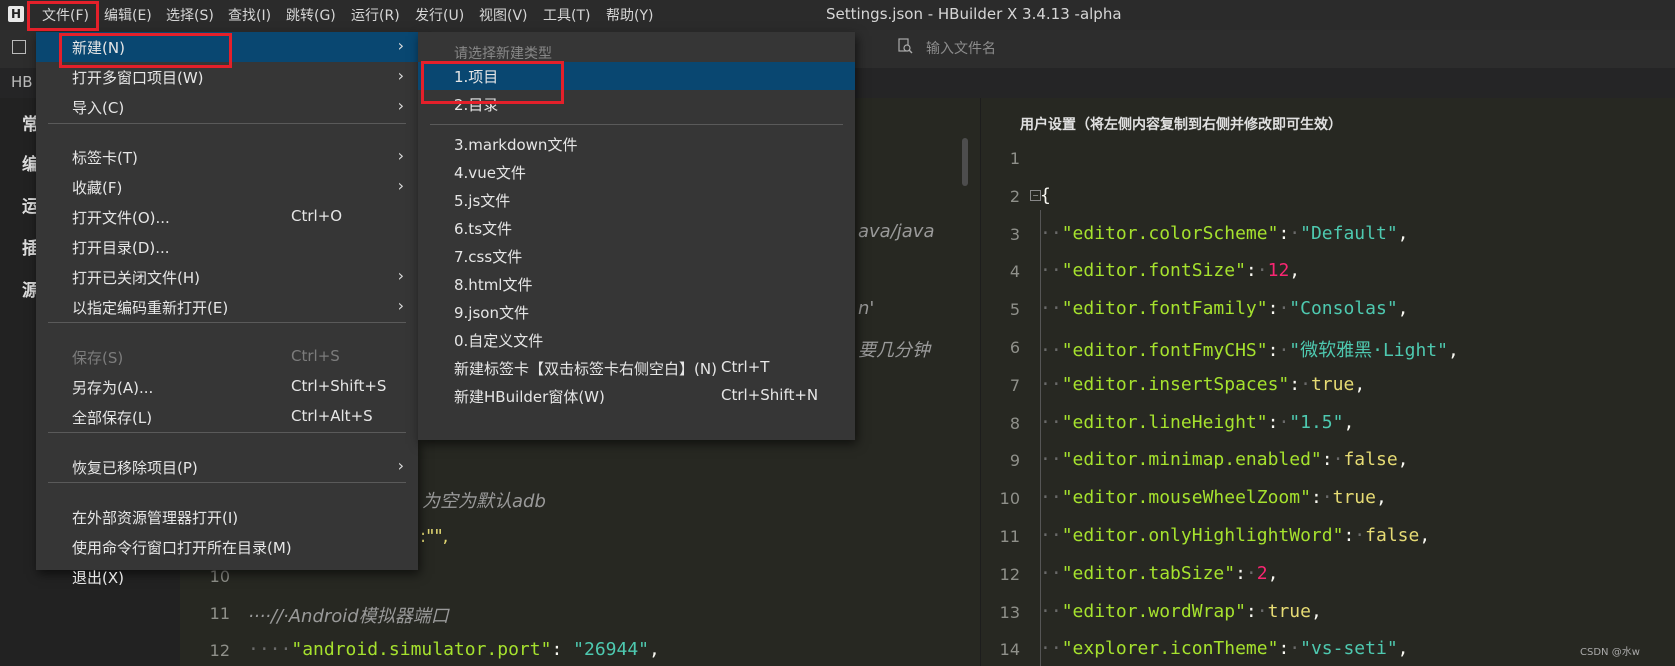 Image resolution: width=1675 pixels, height=666 pixels. I want to click on code-line: ··"editor.lineHeight":·"1.5",, so click(1197, 422).